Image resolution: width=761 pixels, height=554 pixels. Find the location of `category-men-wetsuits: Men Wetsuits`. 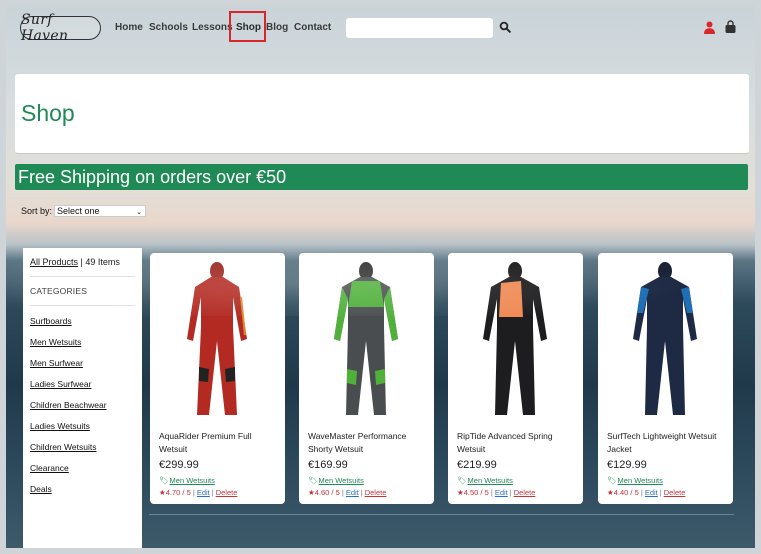

category-men-wetsuits: Men Wetsuits is located at coordinates (55, 342).